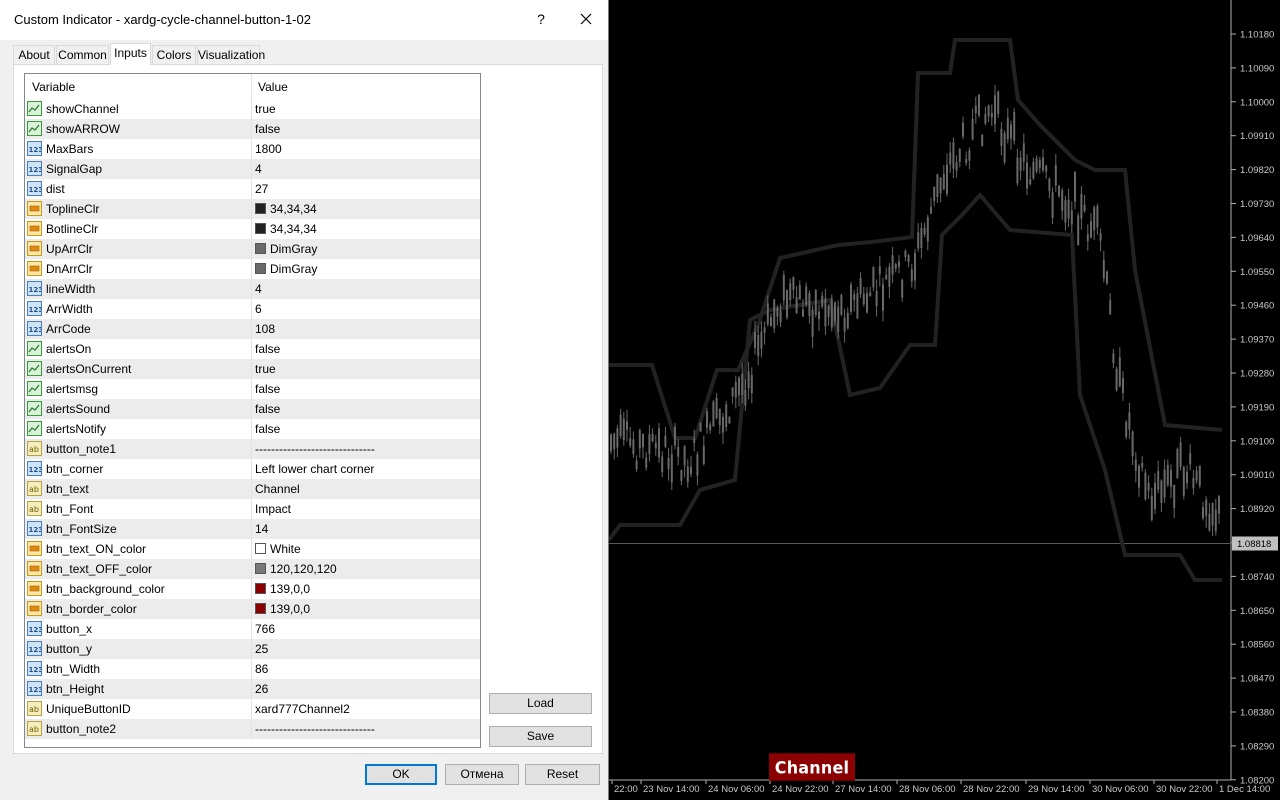 This screenshot has width=1280, height=800. What do you see at coordinates (252, 389) in the screenshot?
I see `table-row: alertsmsg false` at bounding box center [252, 389].